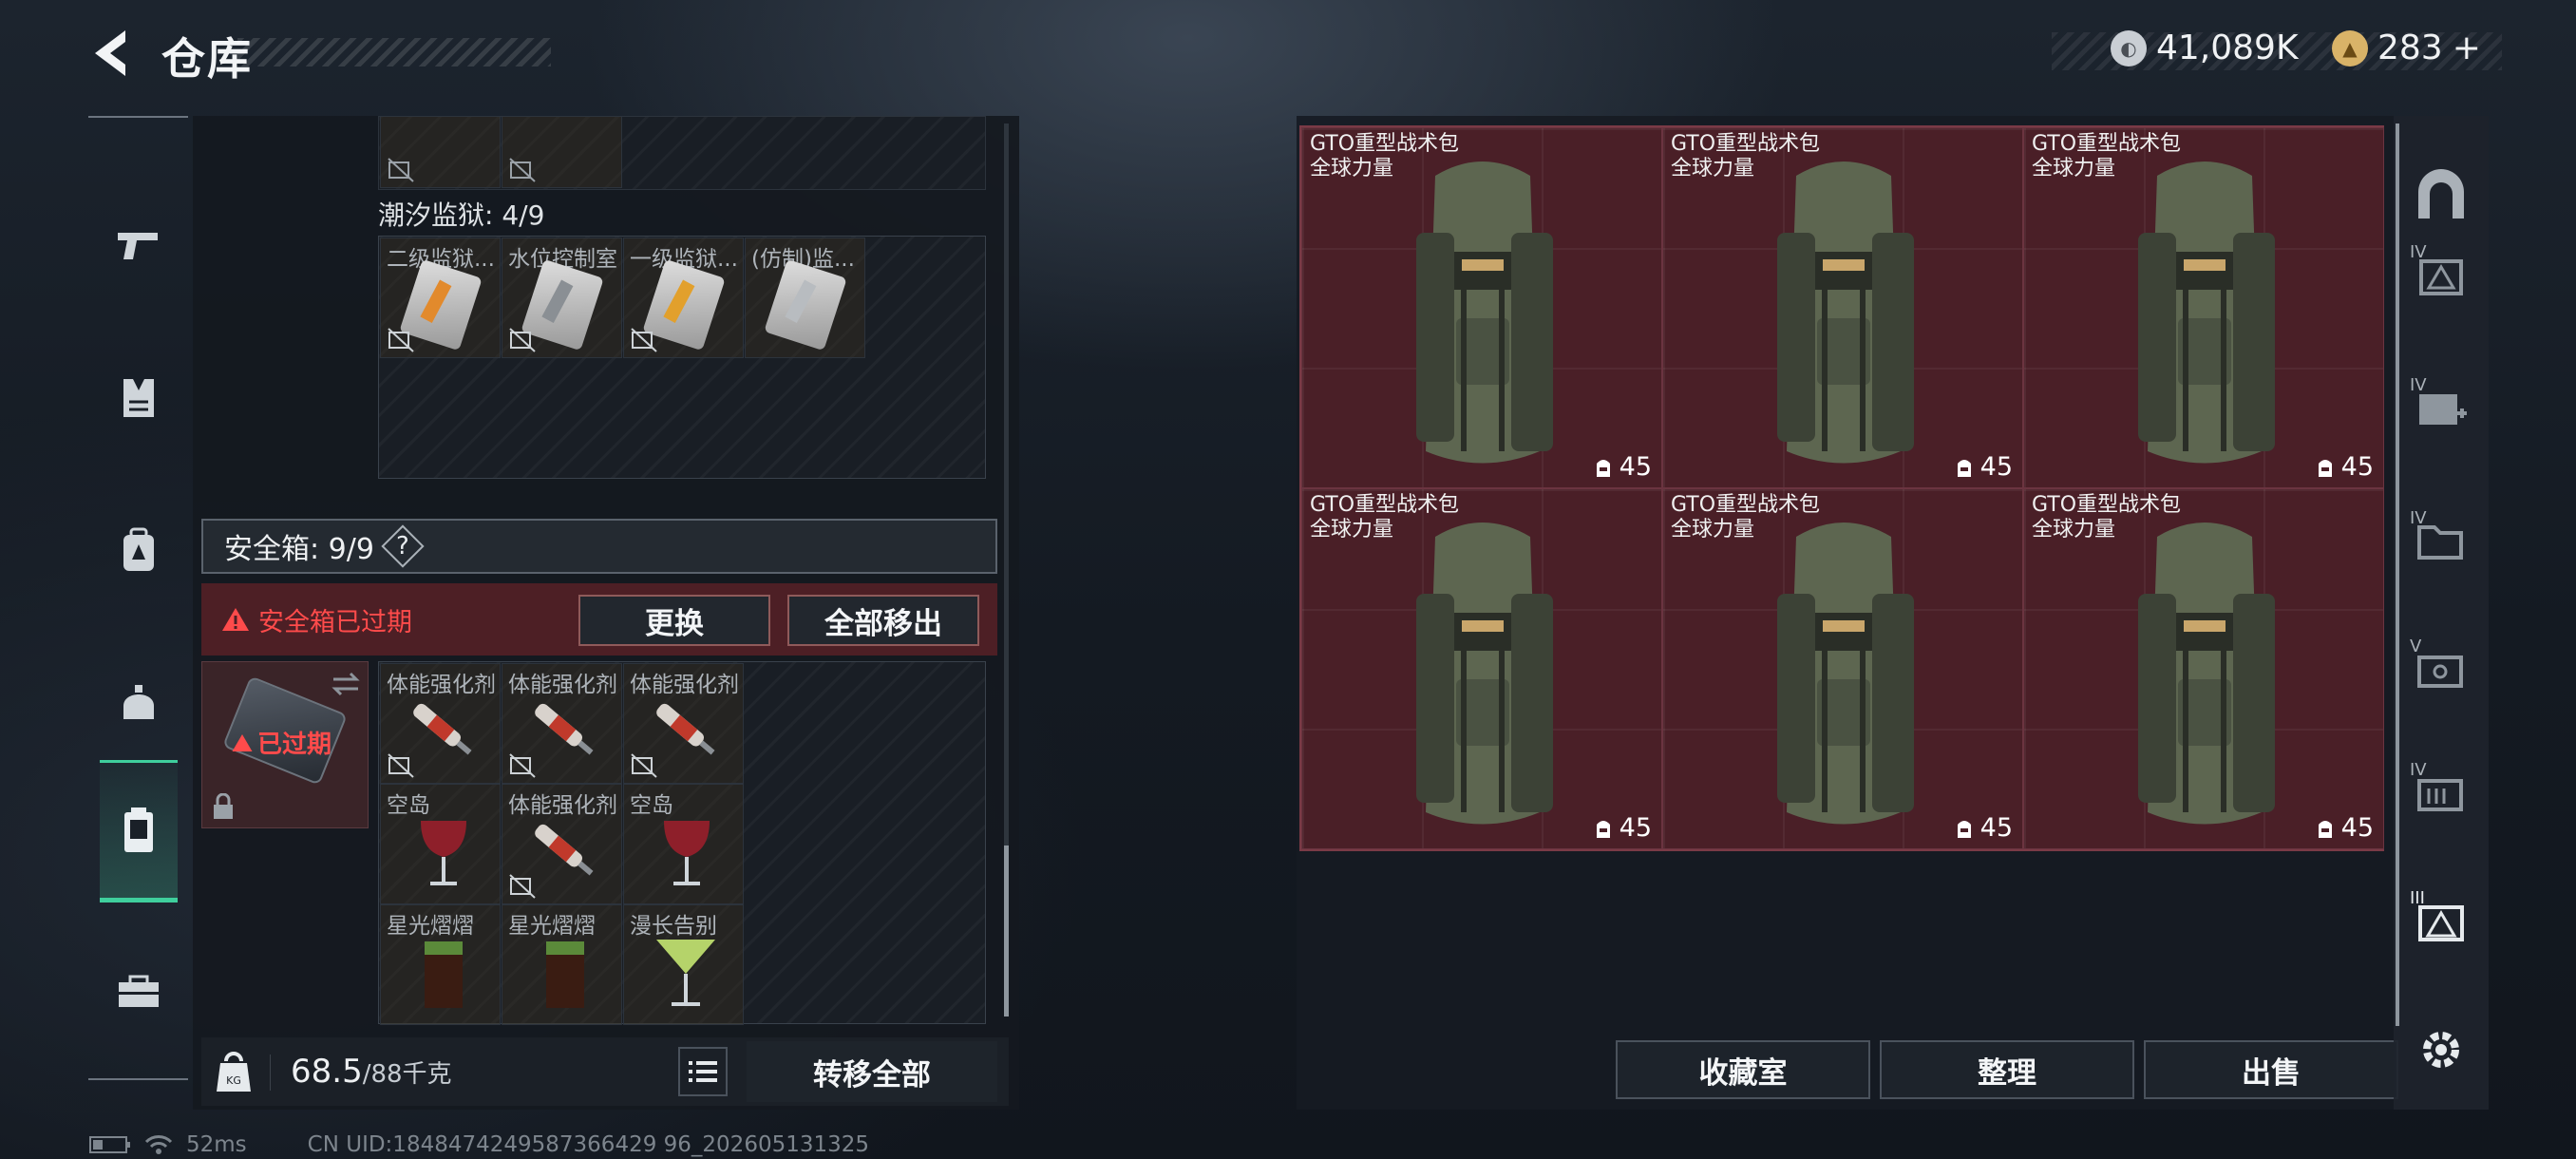  What do you see at coordinates (2416, 646) in the screenshot?
I see `tab-level-label: V` at bounding box center [2416, 646].